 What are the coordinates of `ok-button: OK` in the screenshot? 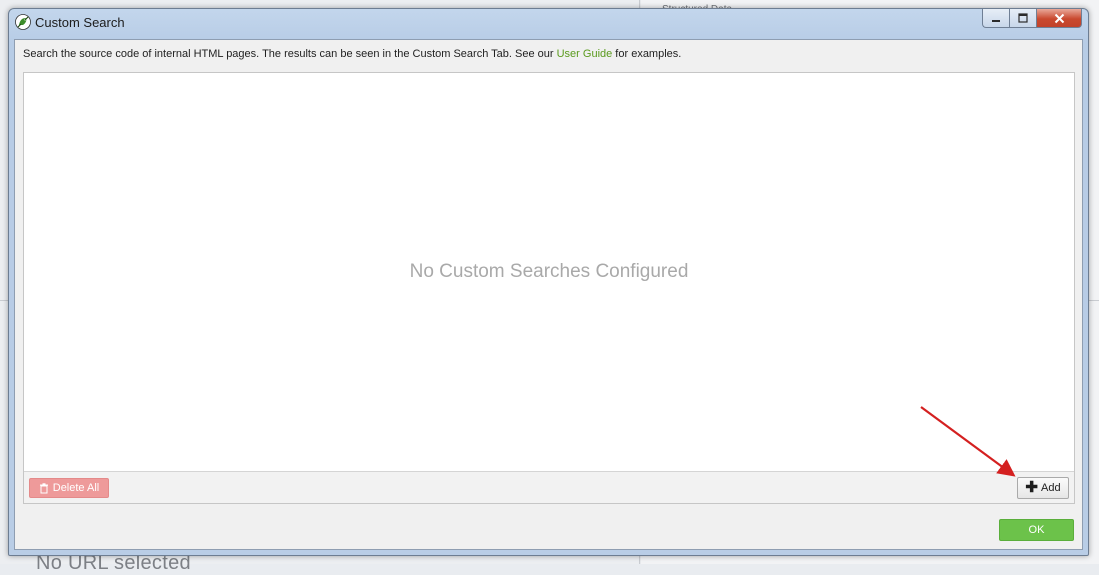 It's located at (1036, 530).